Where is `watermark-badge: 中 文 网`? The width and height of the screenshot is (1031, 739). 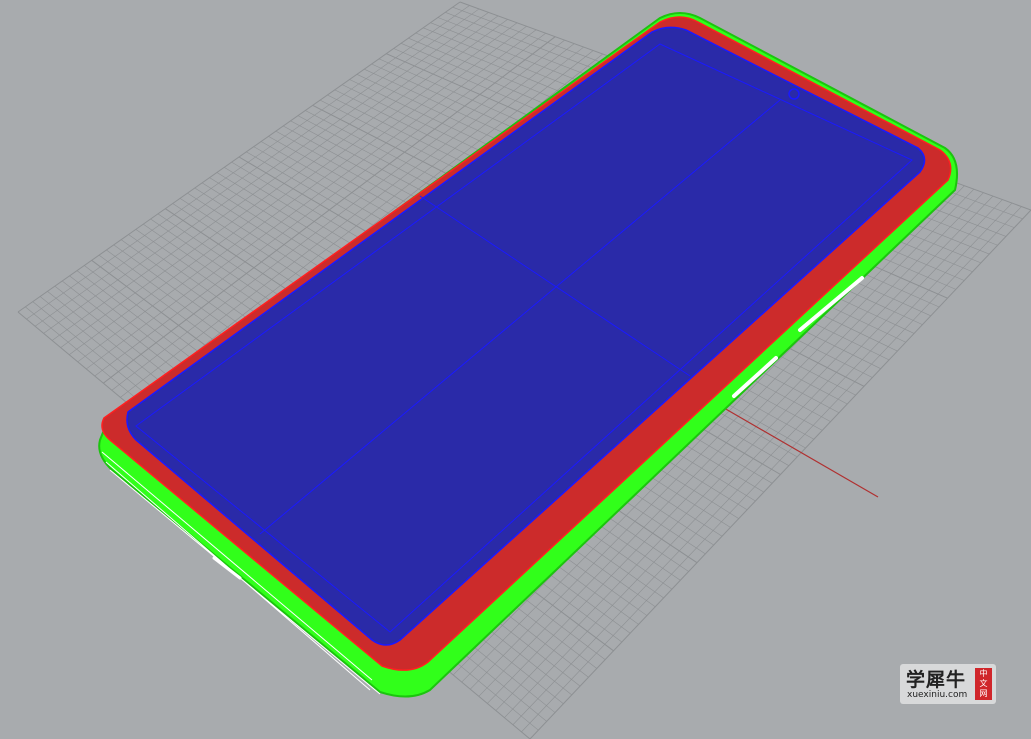
watermark-badge: 中 文 网 is located at coordinates (983, 684).